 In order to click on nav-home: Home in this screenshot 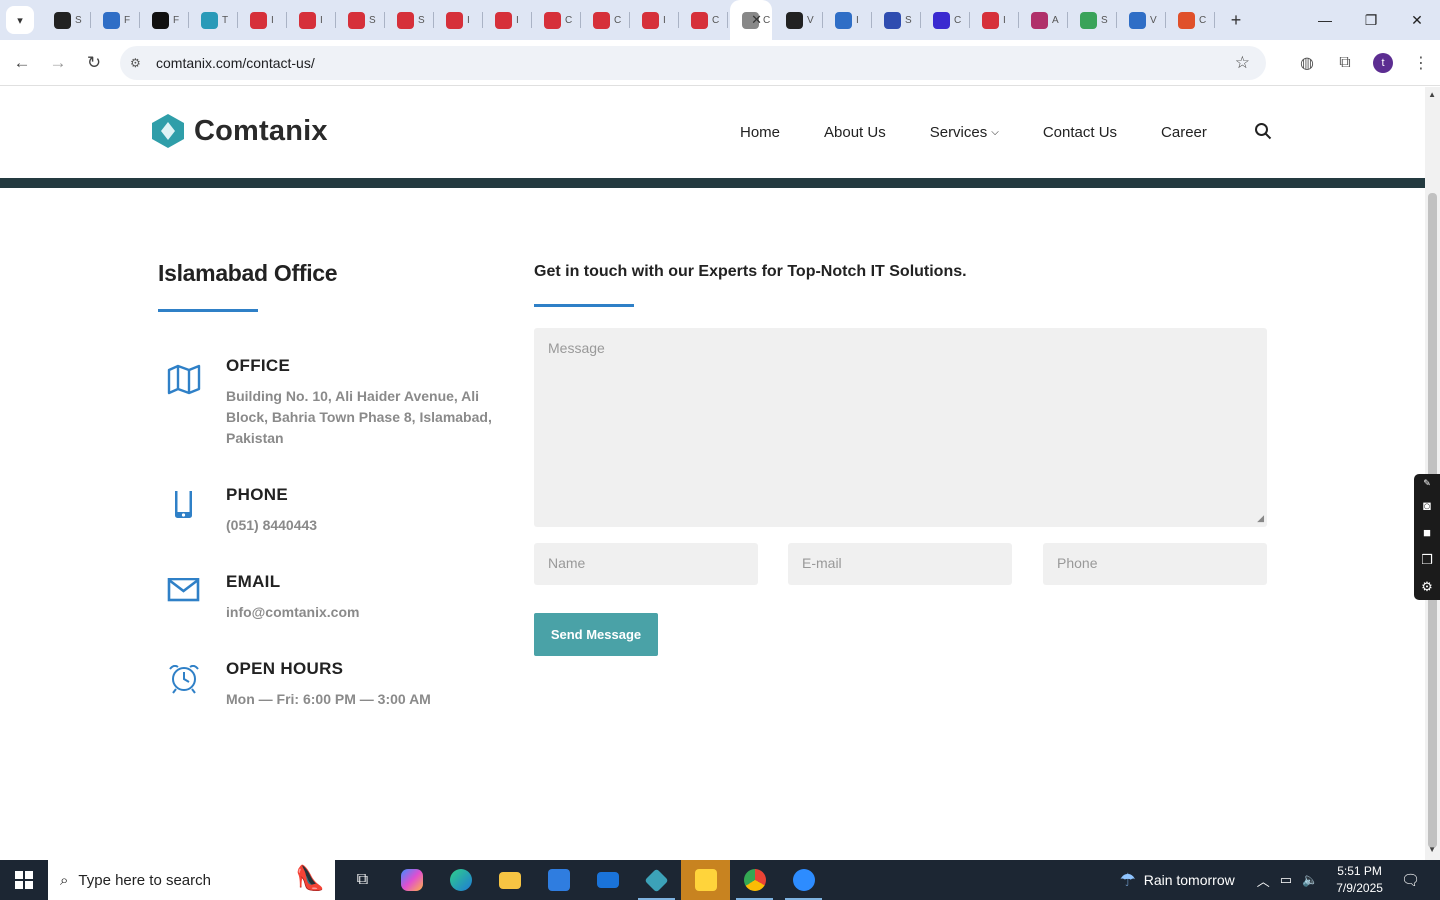, I will do `click(760, 132)`.